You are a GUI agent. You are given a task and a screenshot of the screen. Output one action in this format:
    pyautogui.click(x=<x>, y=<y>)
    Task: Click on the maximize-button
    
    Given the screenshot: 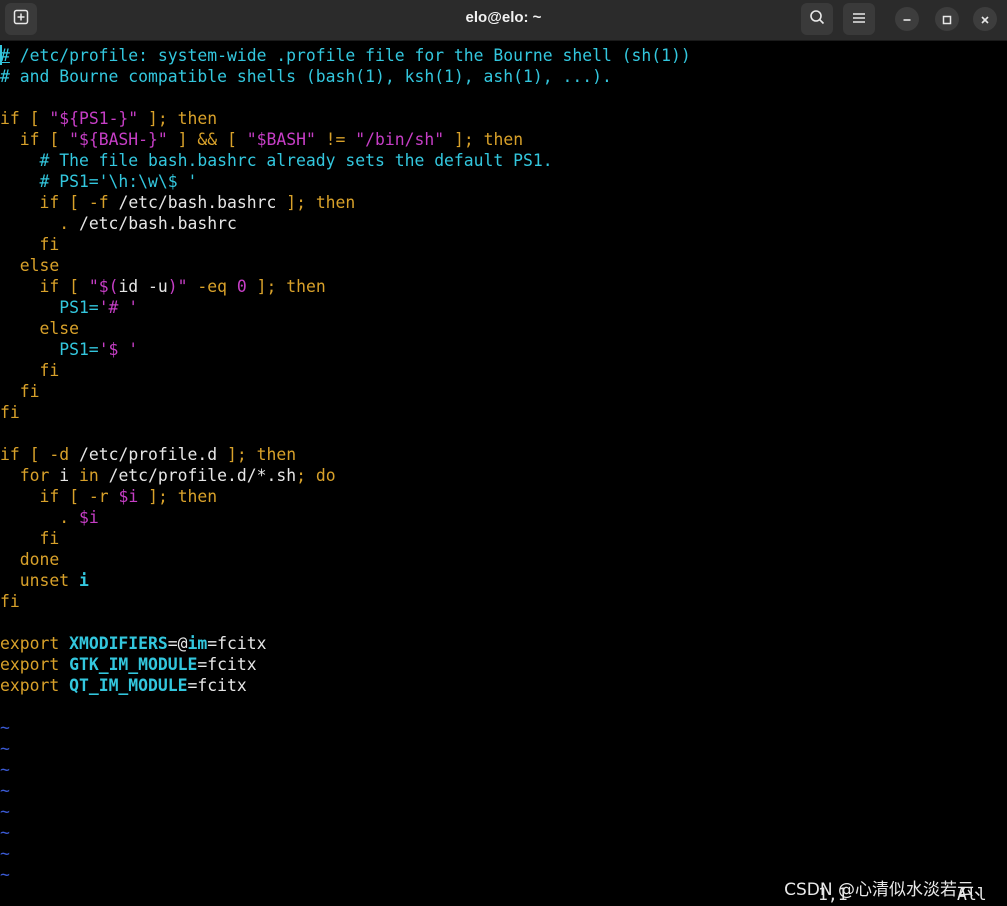 What is the action you would take?
    pyautogui.click(x=947, y=19)
    